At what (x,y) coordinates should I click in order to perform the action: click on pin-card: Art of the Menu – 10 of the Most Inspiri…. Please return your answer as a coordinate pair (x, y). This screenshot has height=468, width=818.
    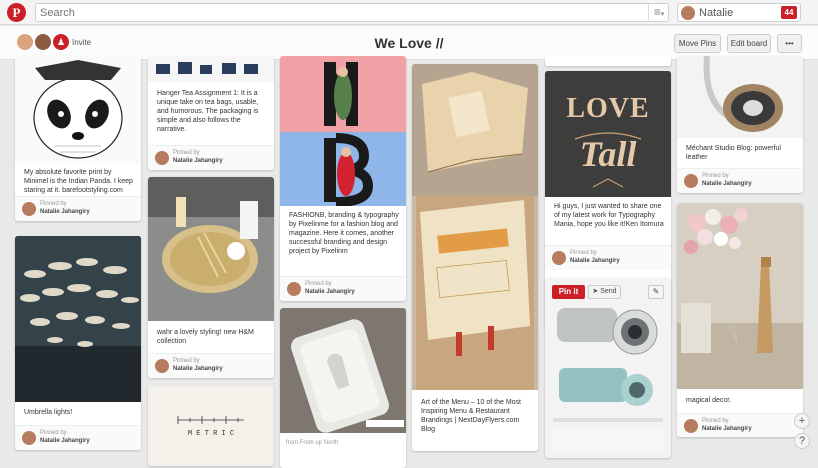
    Looking at the image, I should click on (475, 257).